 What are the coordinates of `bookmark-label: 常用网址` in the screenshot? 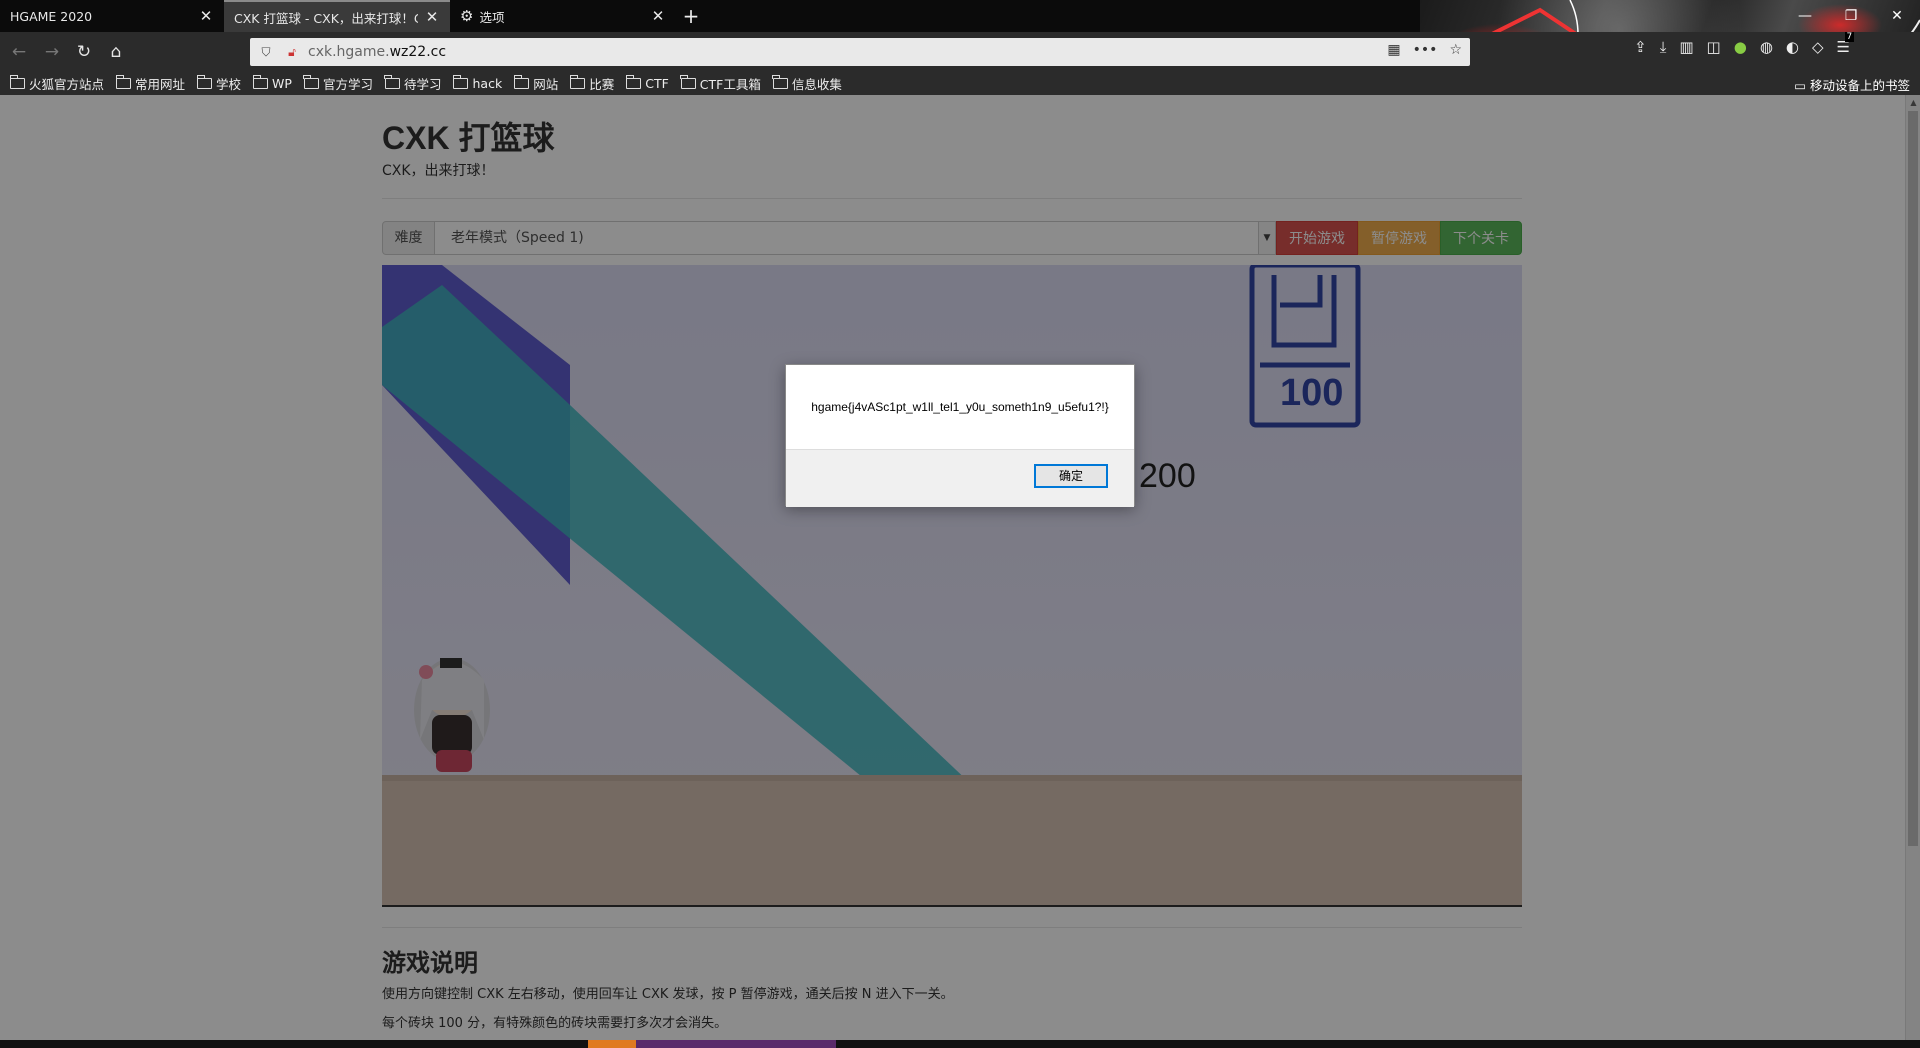 It's located at (160, 84).